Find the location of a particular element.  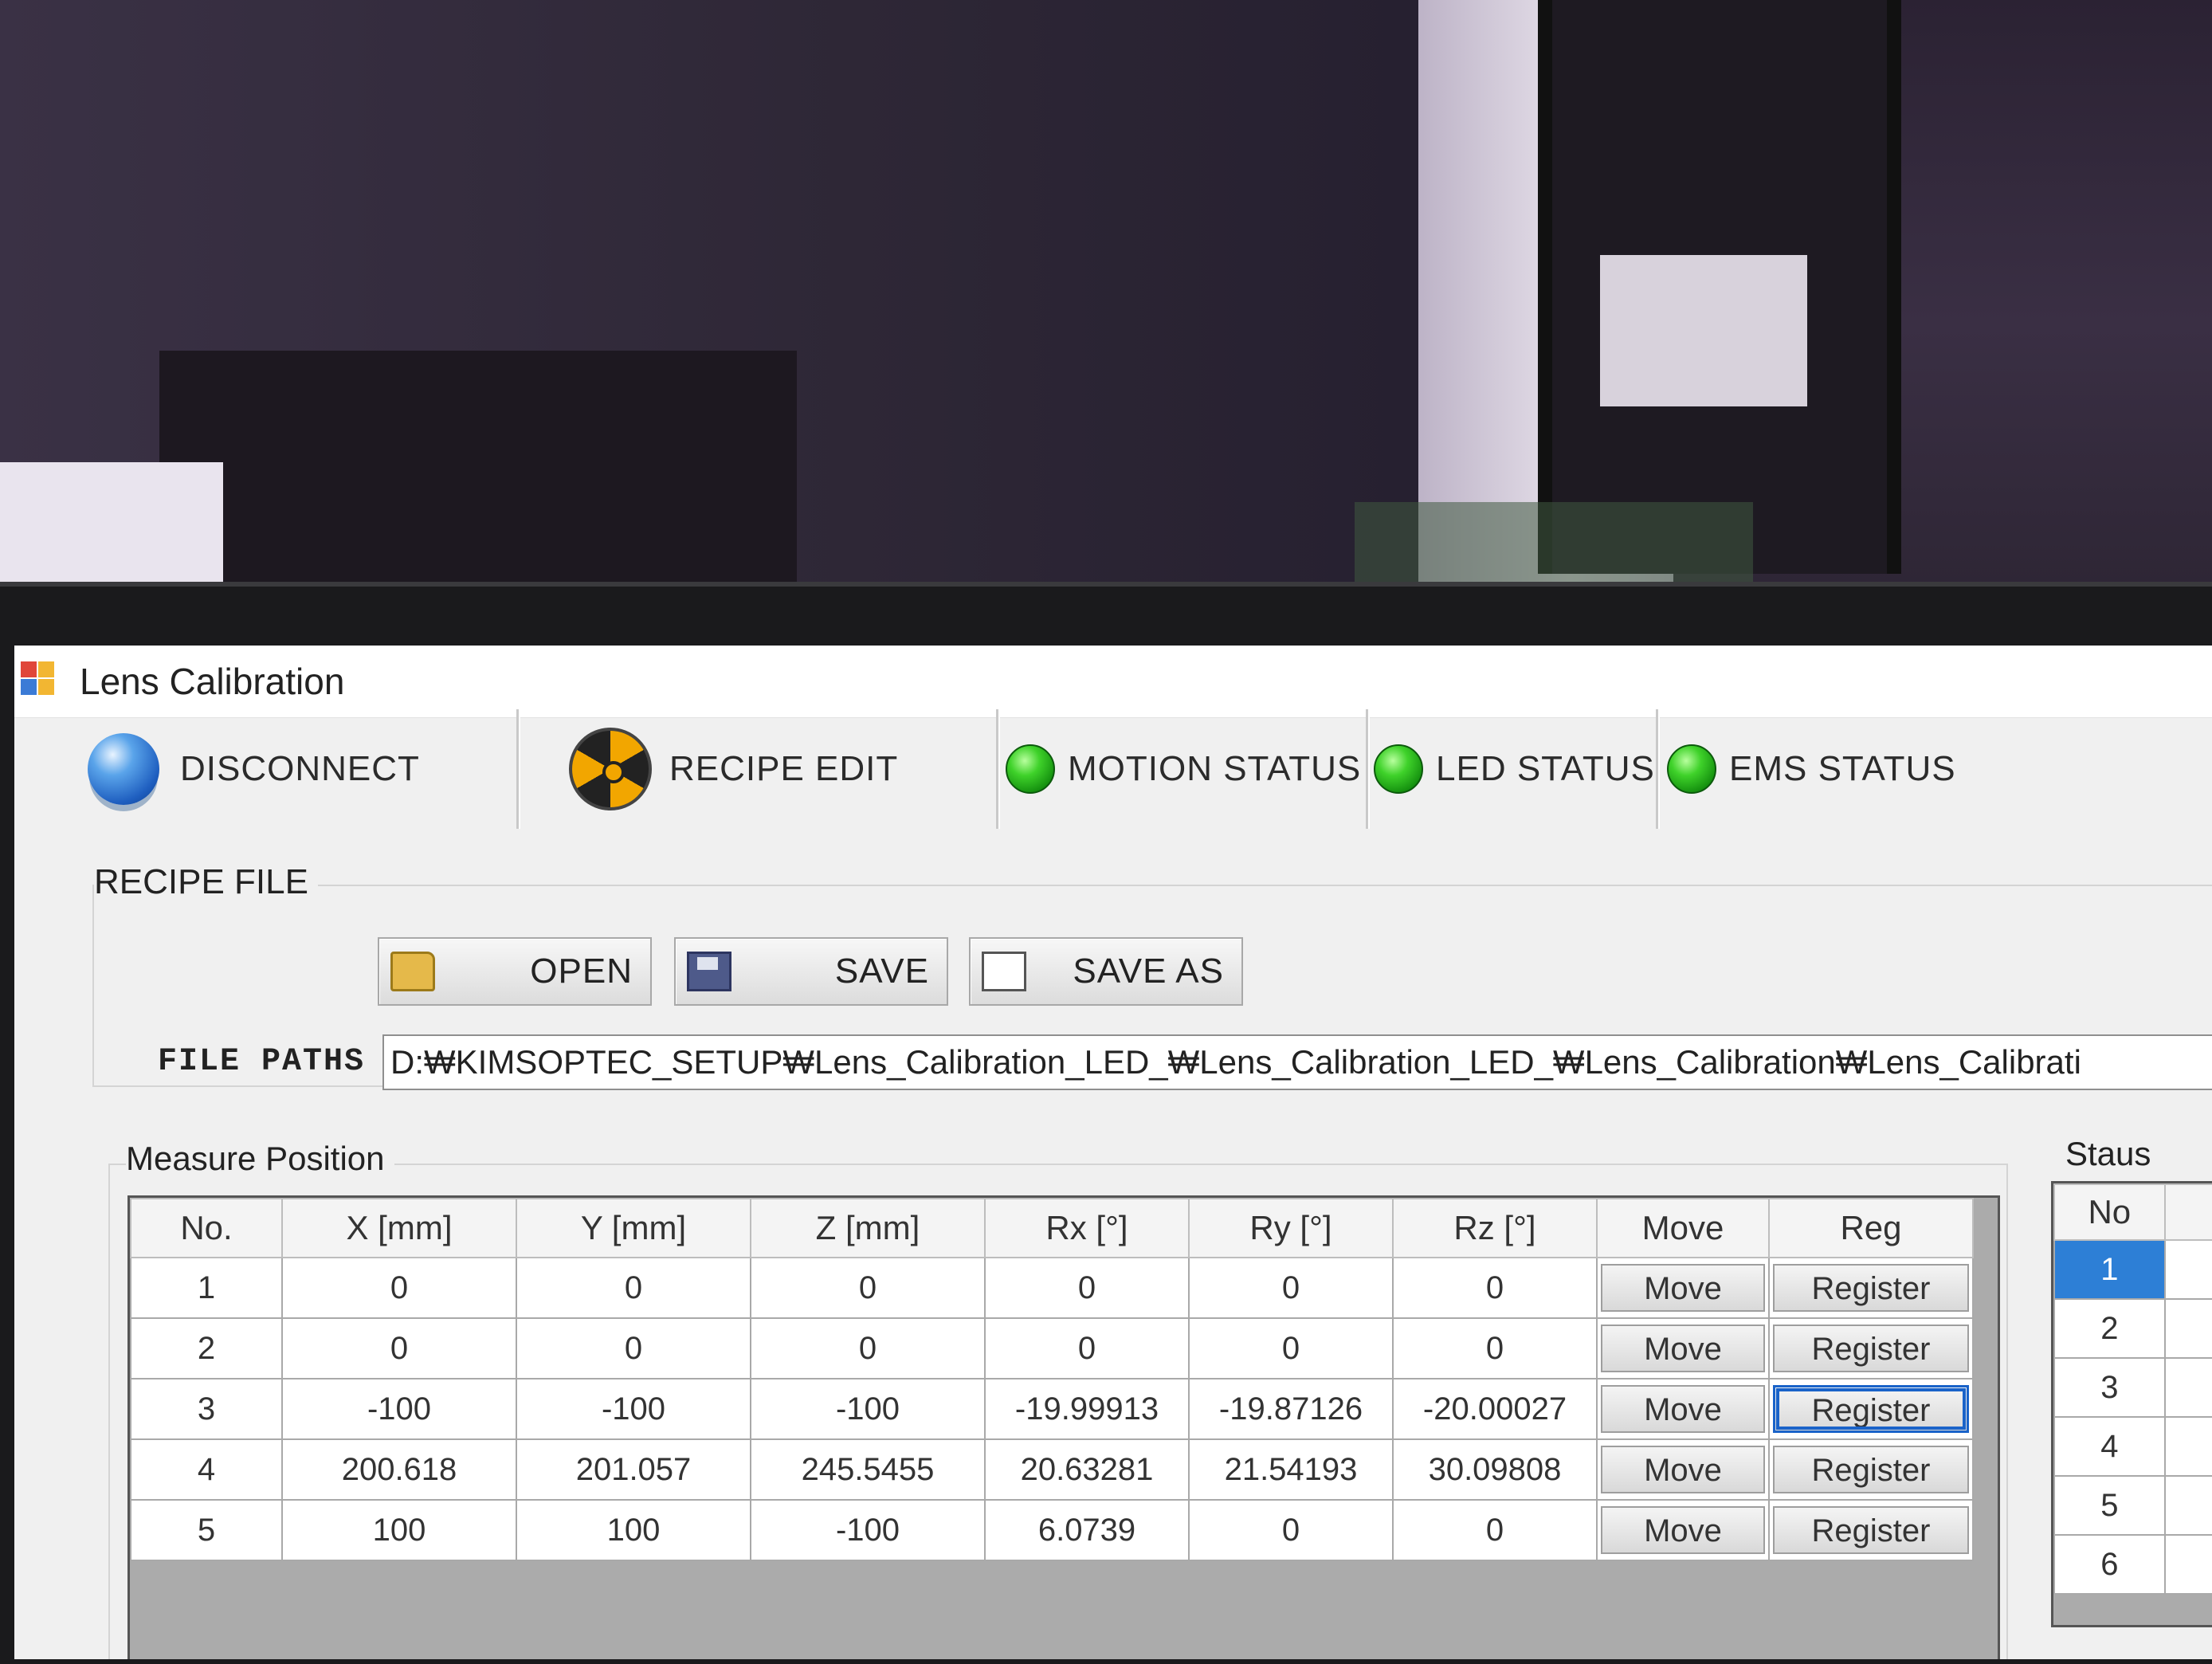

cell-rx: -19.99913 is located at coordinates (1087, 1409).